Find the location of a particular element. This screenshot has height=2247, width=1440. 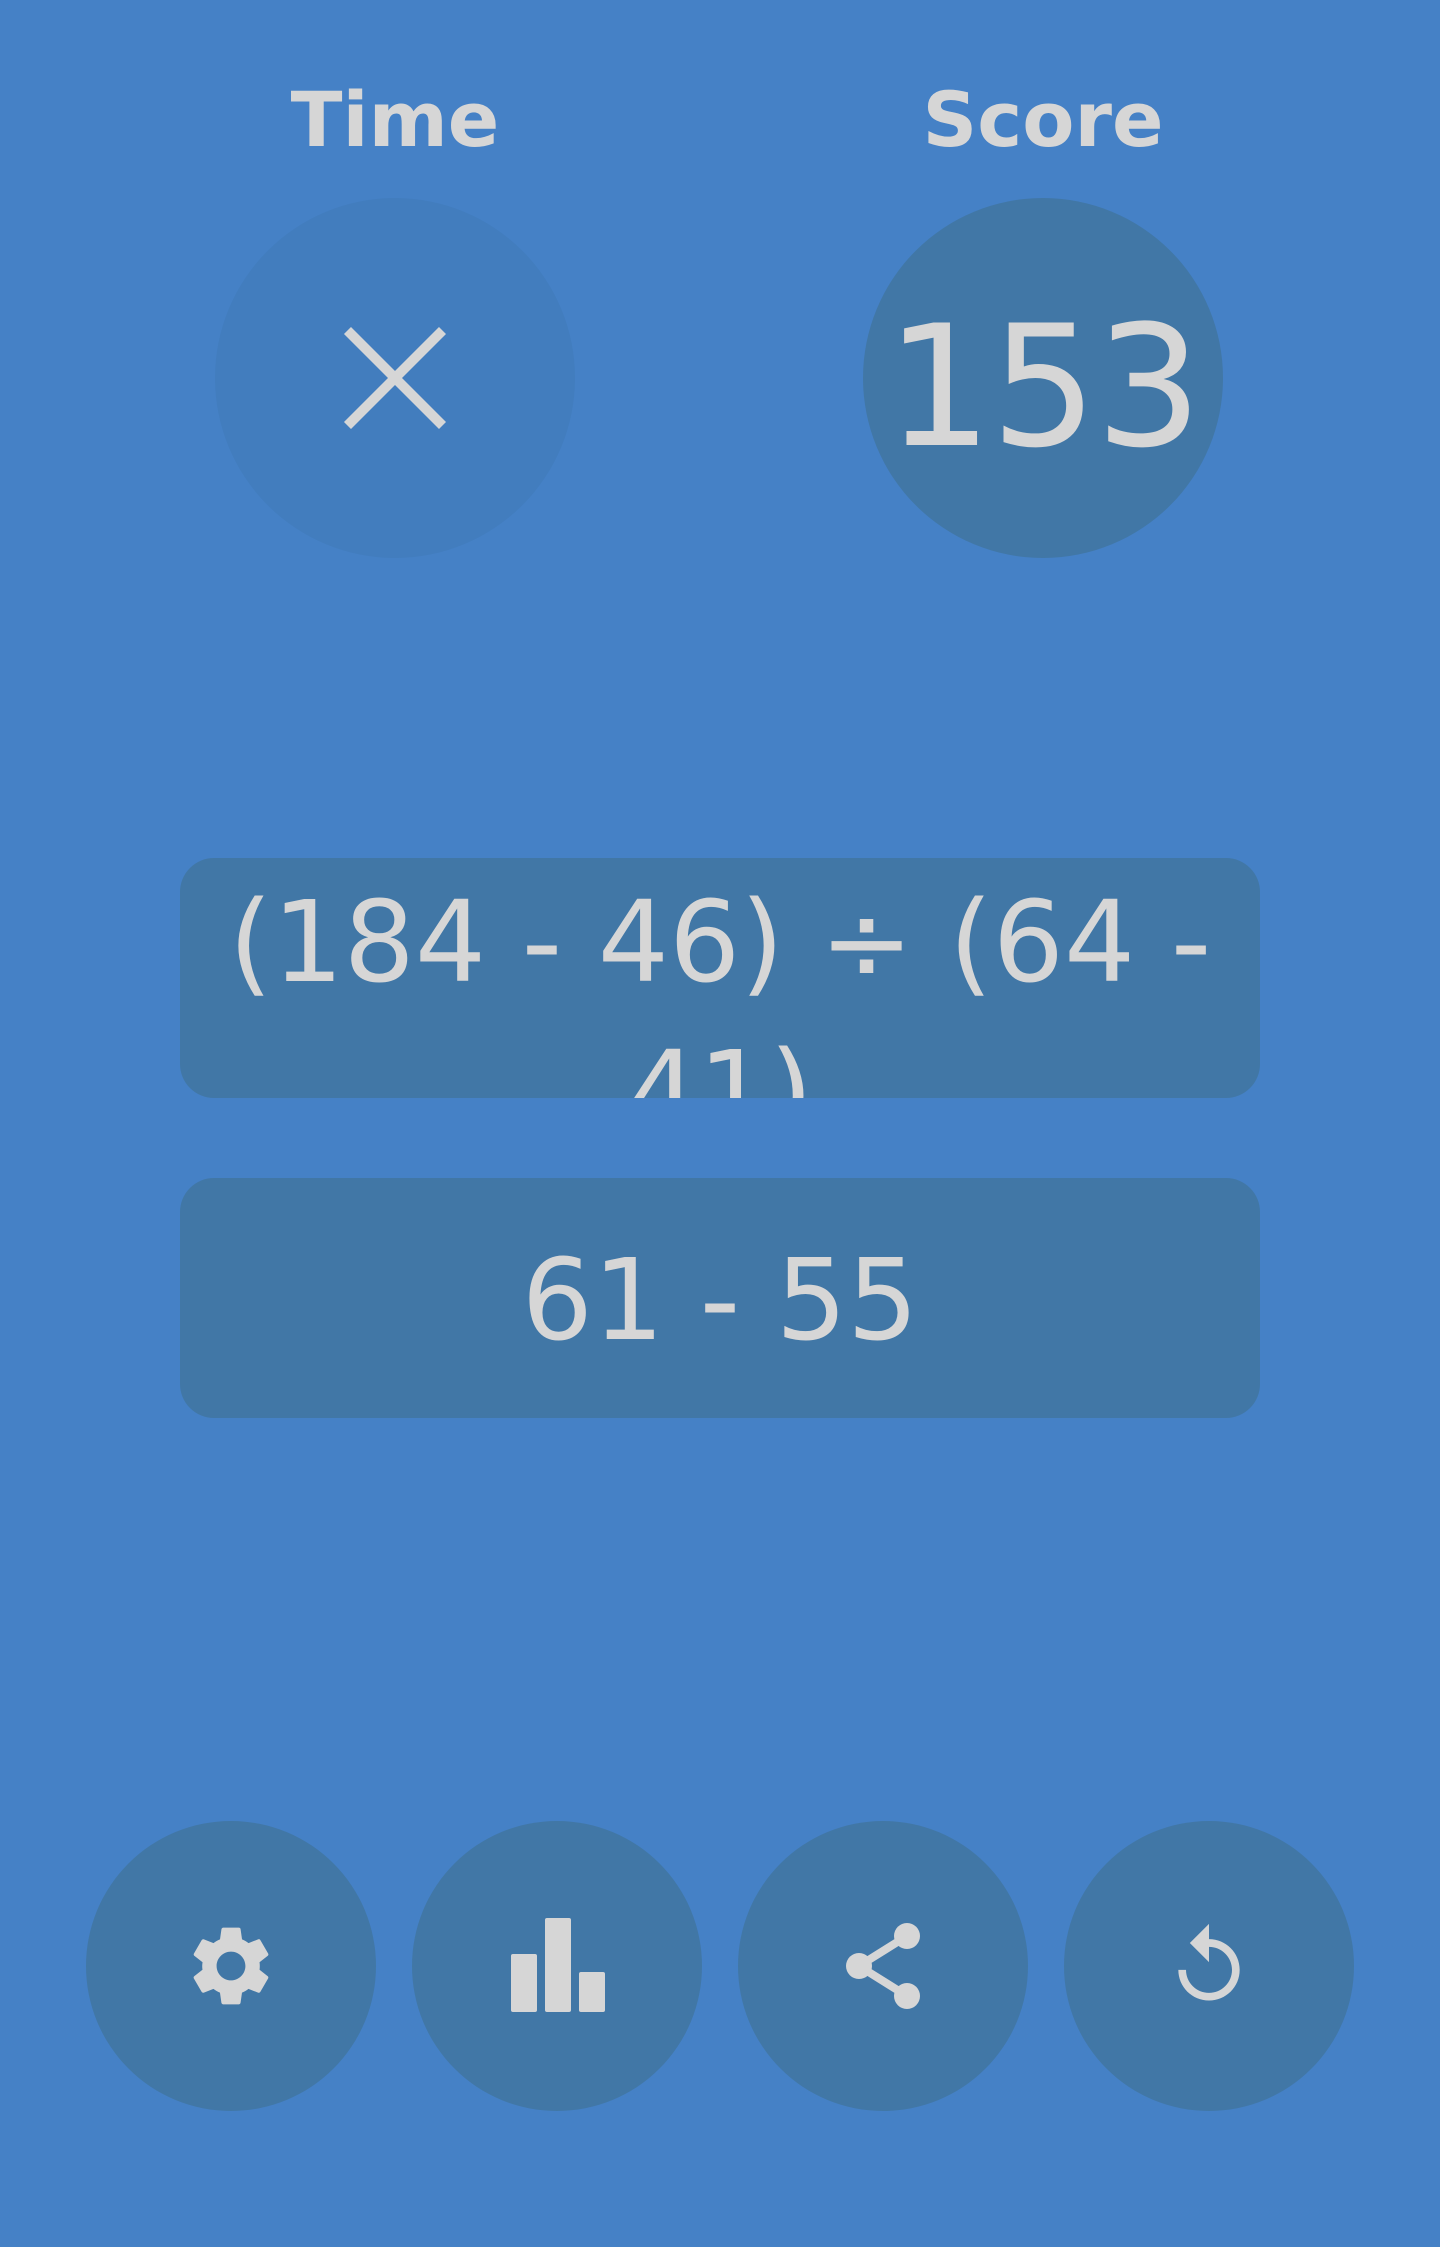

stats-button is located at coordinates (557, 1966).